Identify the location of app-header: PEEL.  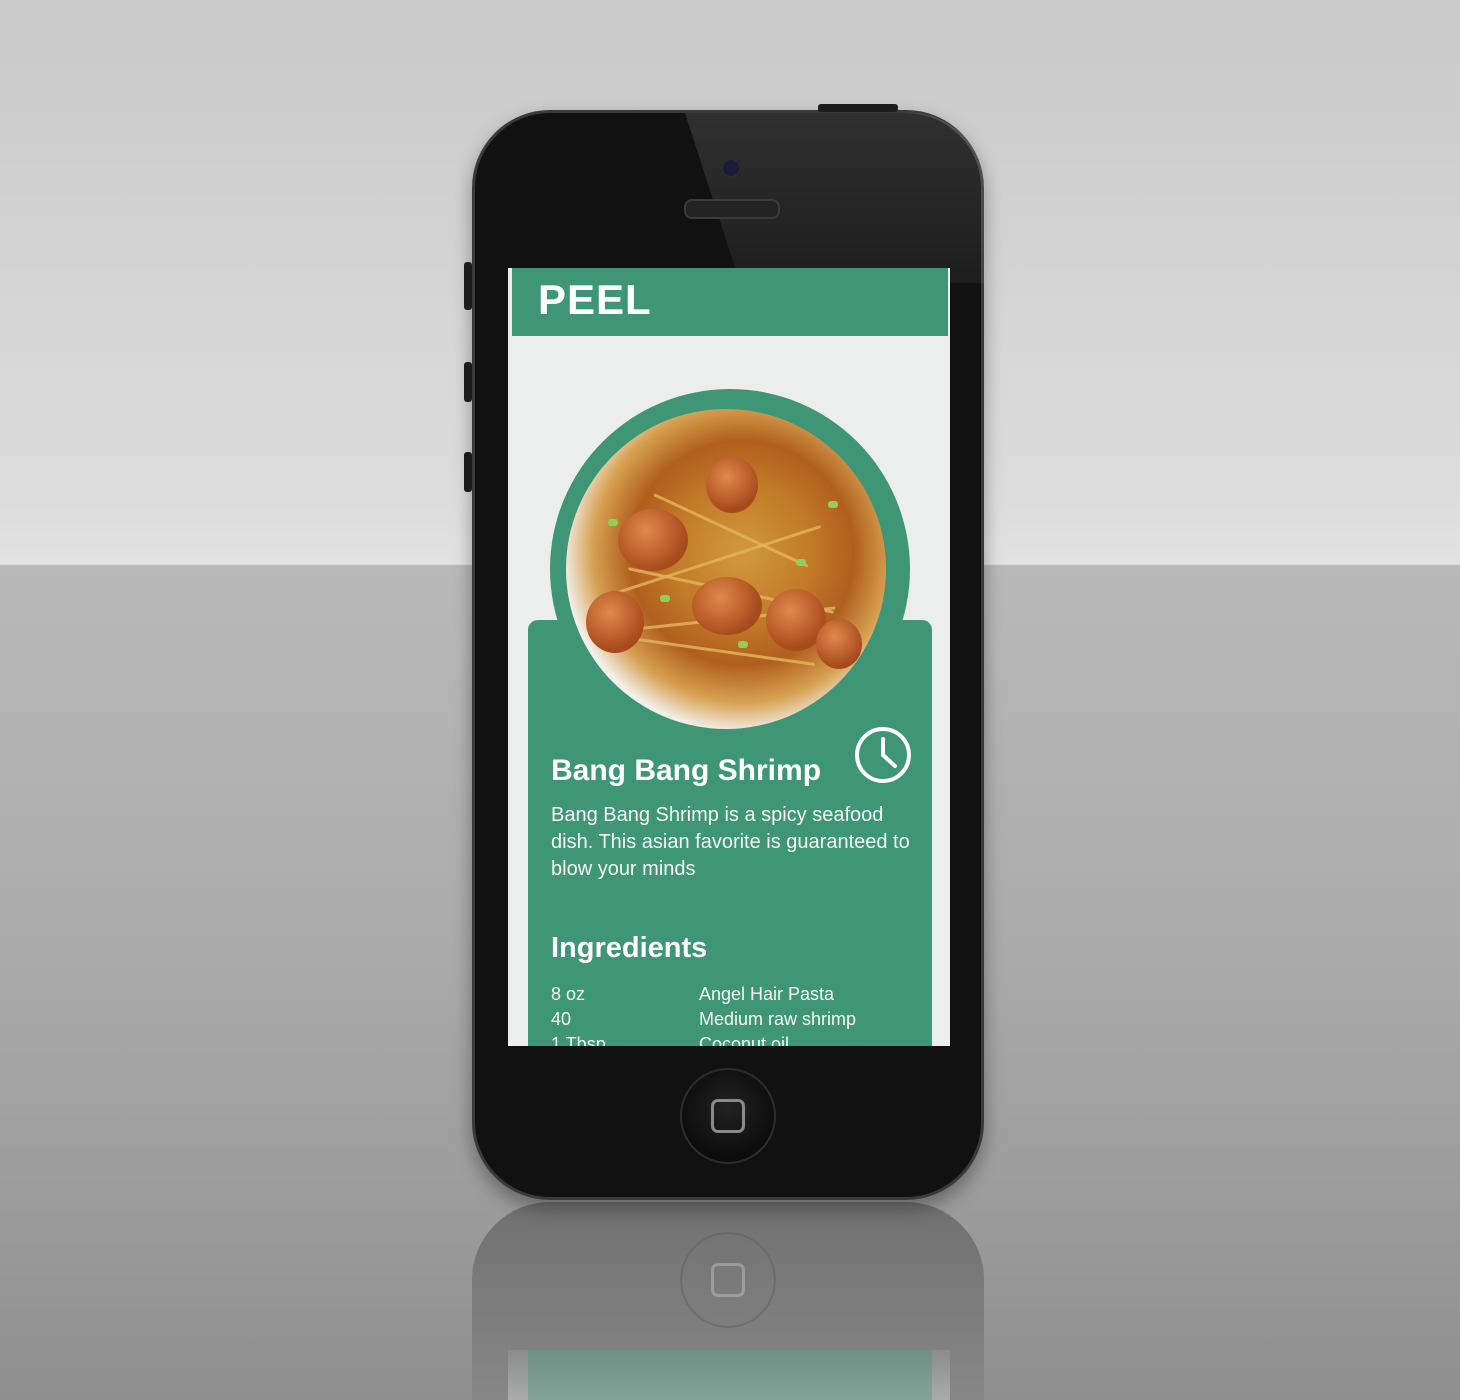
(730, 302).